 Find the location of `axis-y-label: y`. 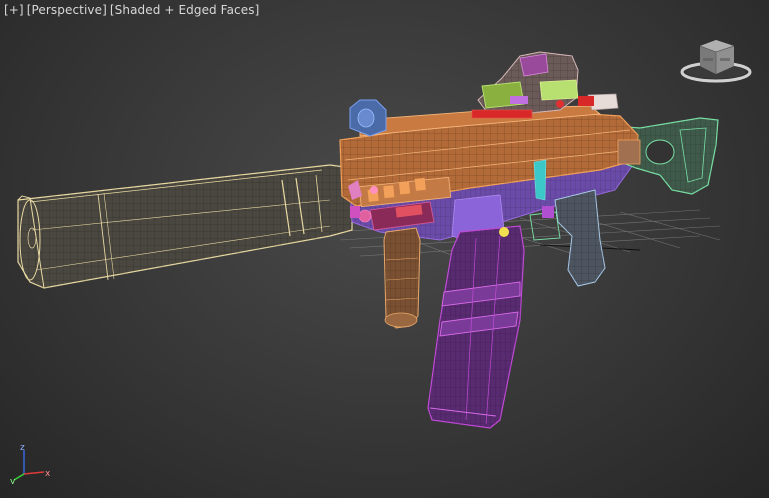

axis-y-label: y is located at coordinates (13, 480).